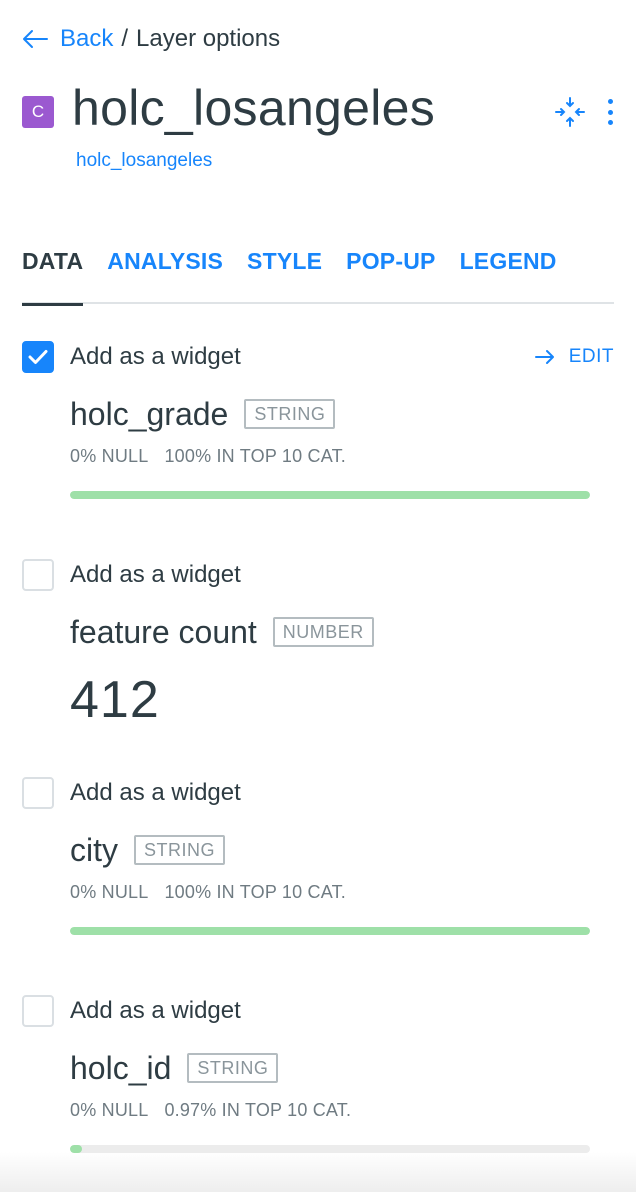 The height and width of the screenshot is (1192, 636). I want to click on more-options-icon, so click(610, 112).